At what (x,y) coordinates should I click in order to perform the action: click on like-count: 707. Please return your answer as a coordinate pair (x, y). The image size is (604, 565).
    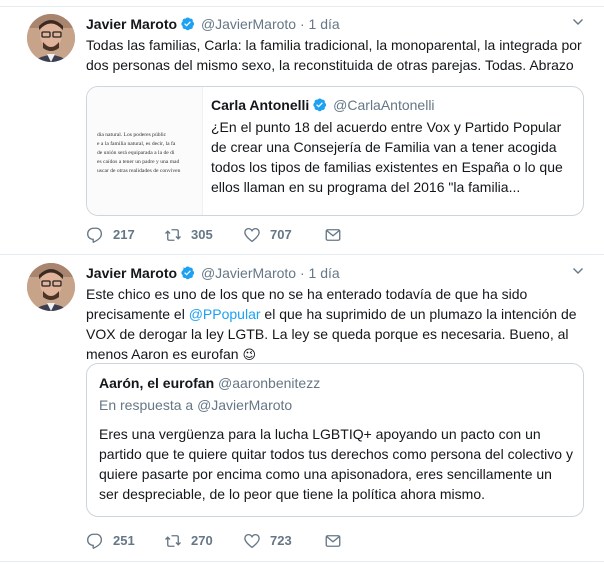
    Looking at the image, I should click on (281, 234).